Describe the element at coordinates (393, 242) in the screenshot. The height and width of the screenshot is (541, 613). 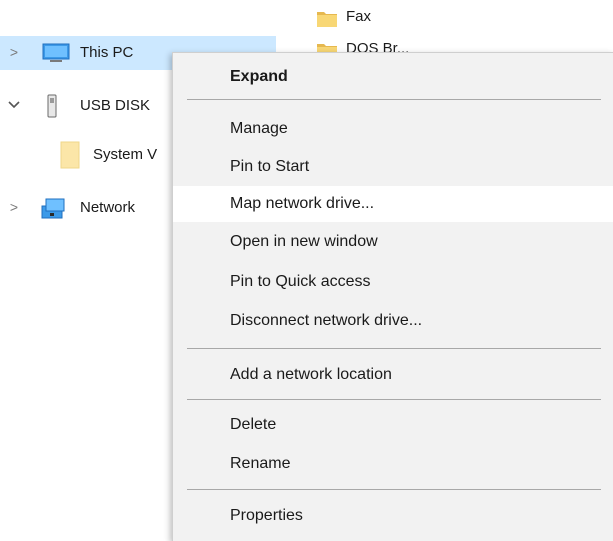
I see `menu-item-open-in-new-window: Open in new window` at that location.